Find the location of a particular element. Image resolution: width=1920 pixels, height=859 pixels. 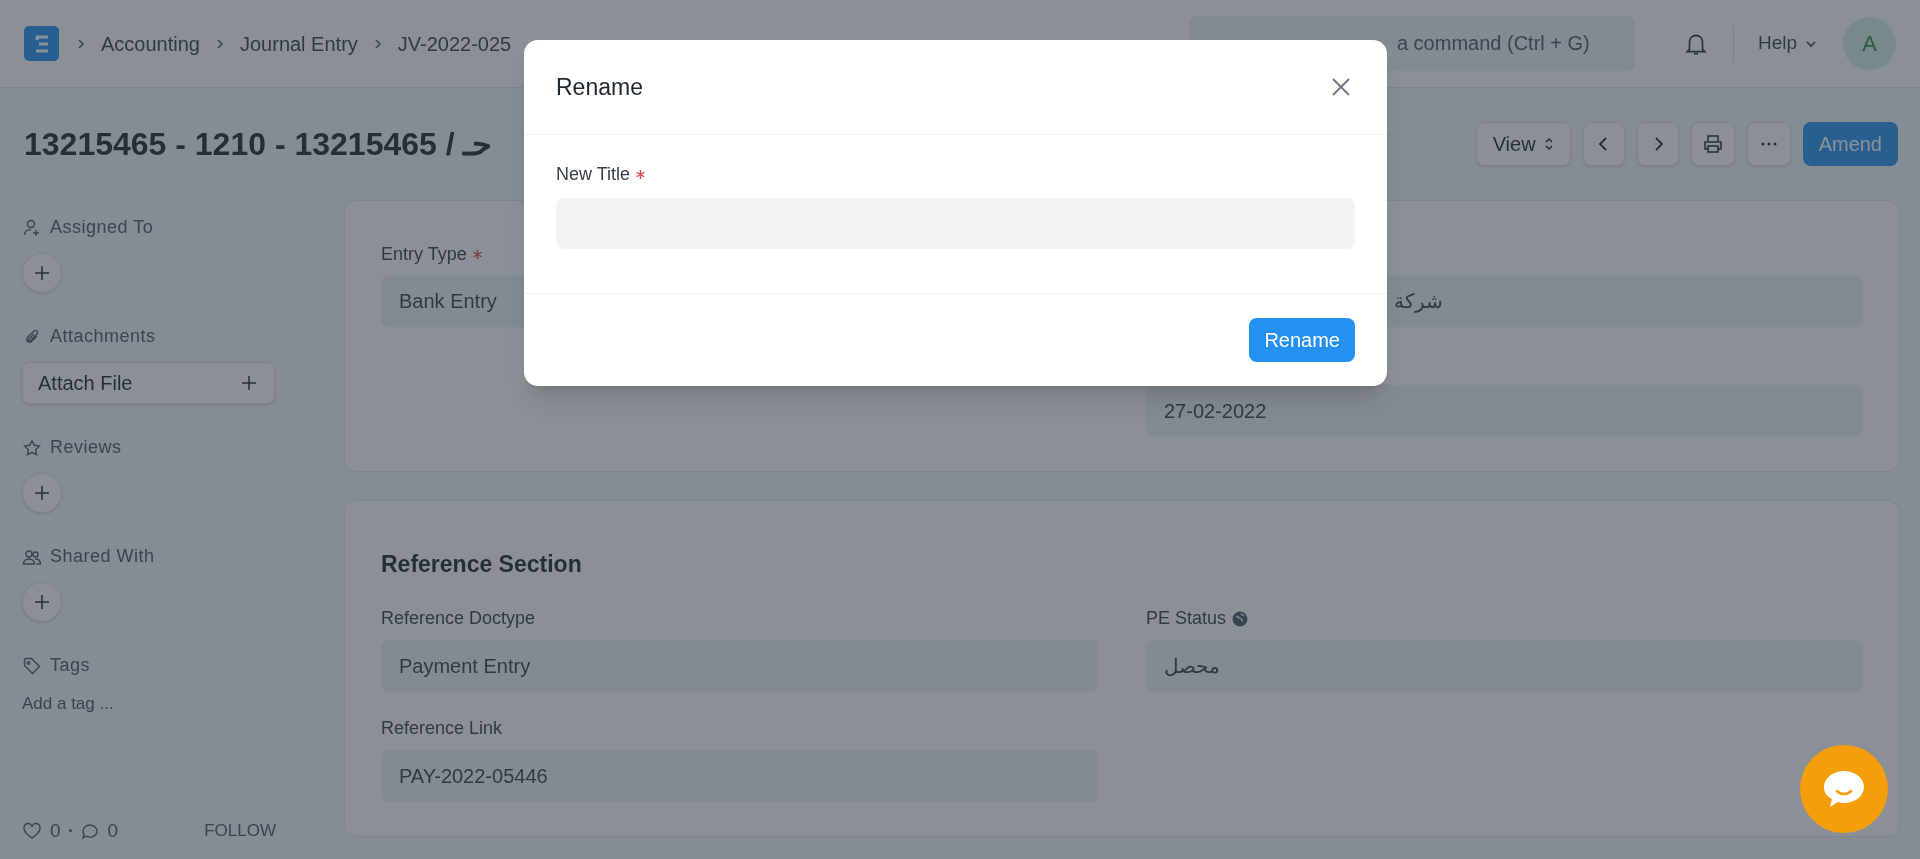

logo-icon is located at coordinates (41, 43).